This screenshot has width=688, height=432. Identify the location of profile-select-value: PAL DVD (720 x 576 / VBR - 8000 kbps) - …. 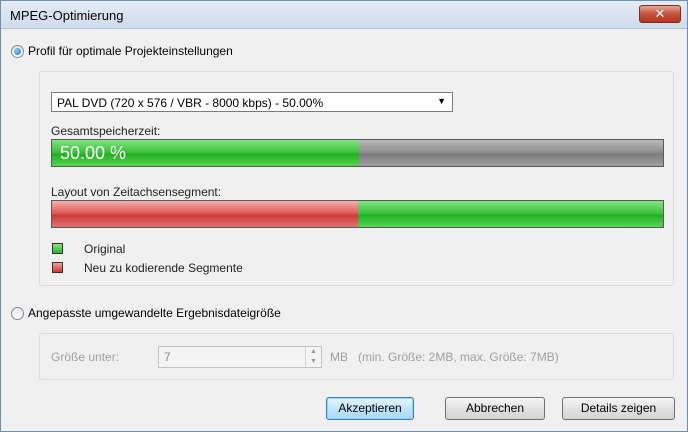
(190, 103).